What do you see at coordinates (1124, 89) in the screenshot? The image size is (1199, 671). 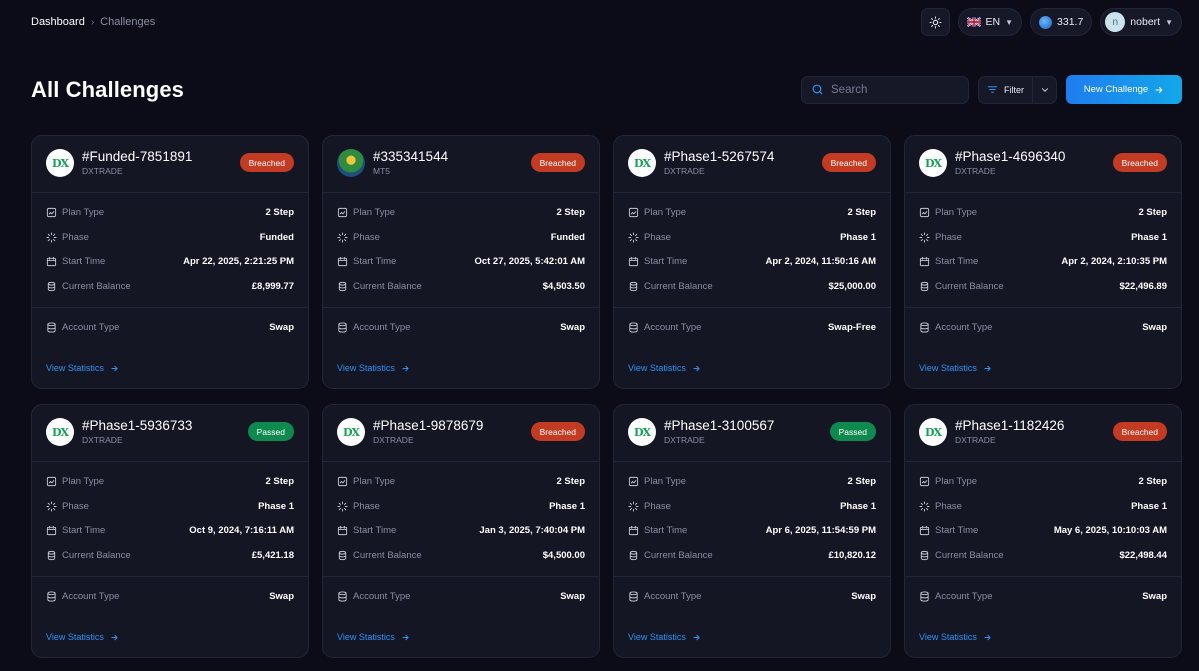 I see `new-challenge-button: New Challenge` at bounding box center [1124, 89].